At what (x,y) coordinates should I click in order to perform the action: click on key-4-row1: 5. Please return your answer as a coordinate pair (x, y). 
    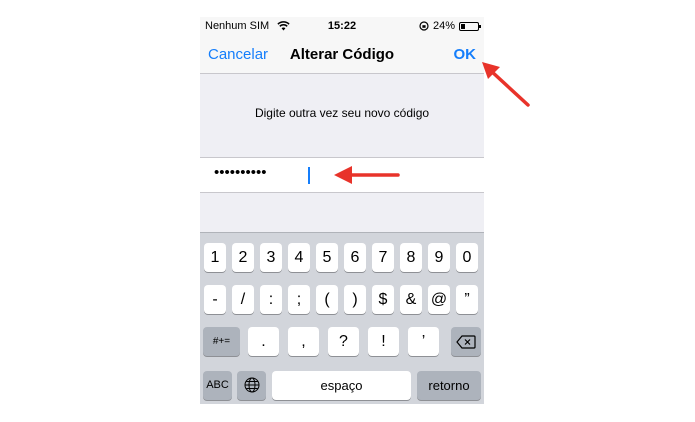
    Looking at the image, I should click on (327, 257).